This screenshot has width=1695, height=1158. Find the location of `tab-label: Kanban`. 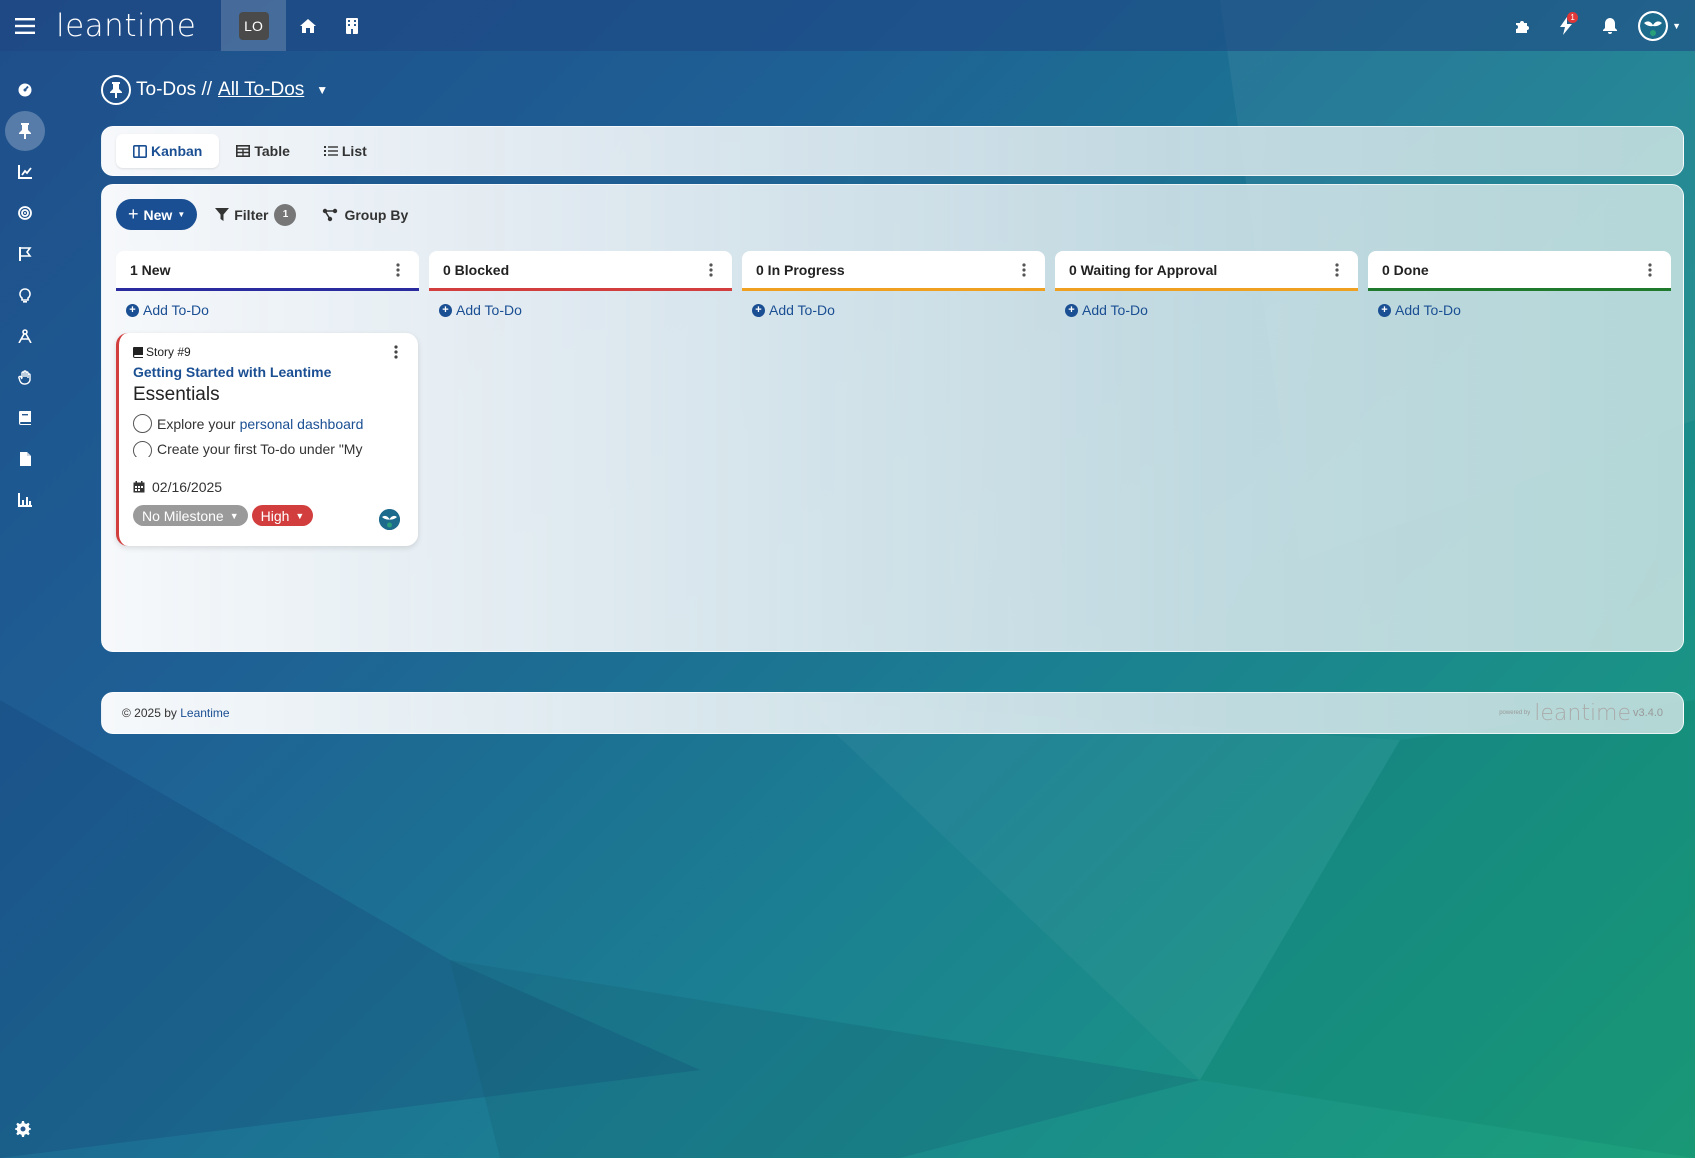

tab-label: Kanban is located at coordinates (177, 151).